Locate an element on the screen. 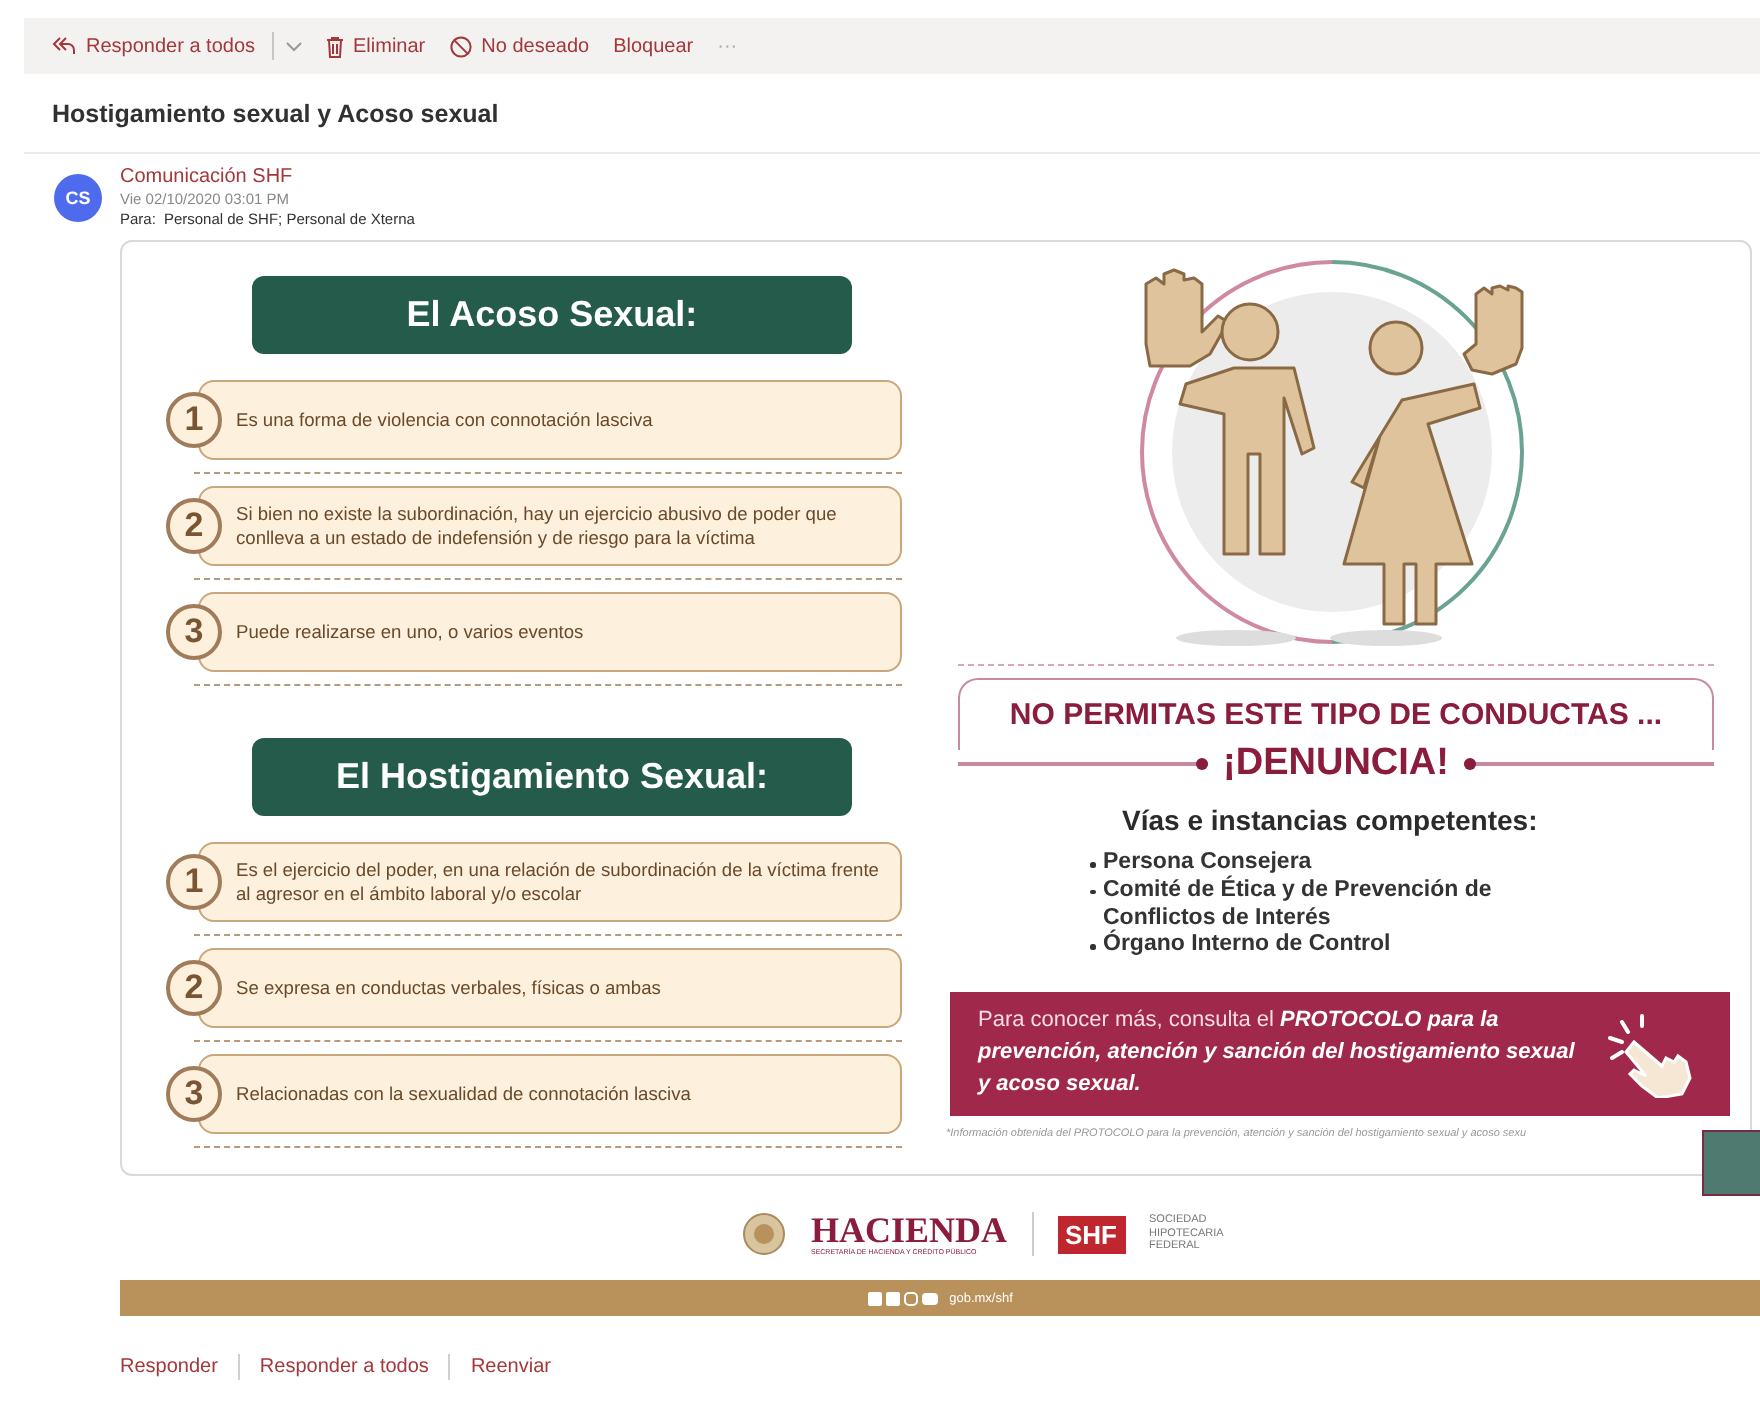 This screenshot has width=1760, height=1418. trash-icon is located at coordinates (334, 46).